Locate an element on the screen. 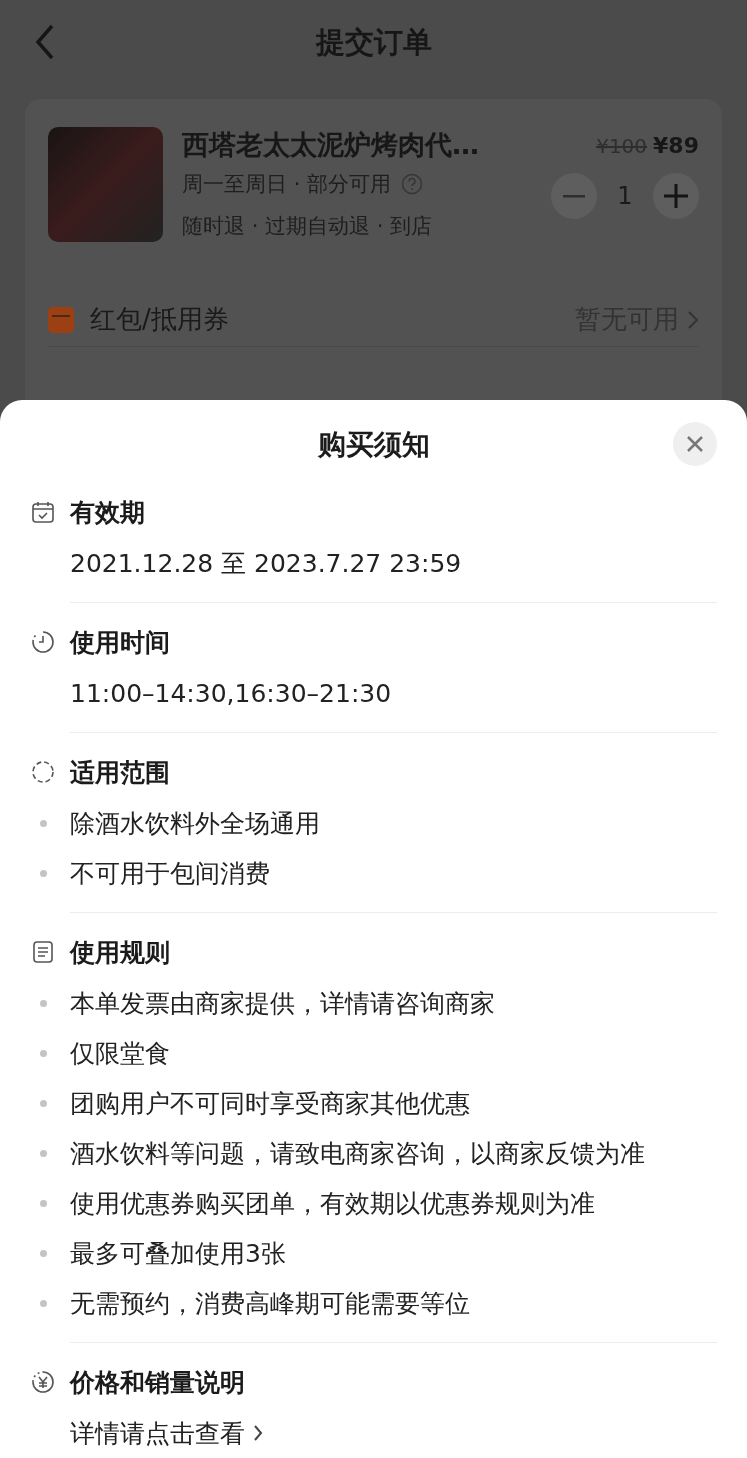 This screenshot has width=747, height=1458. price: ¥89 is located at coordinates (676, 145).